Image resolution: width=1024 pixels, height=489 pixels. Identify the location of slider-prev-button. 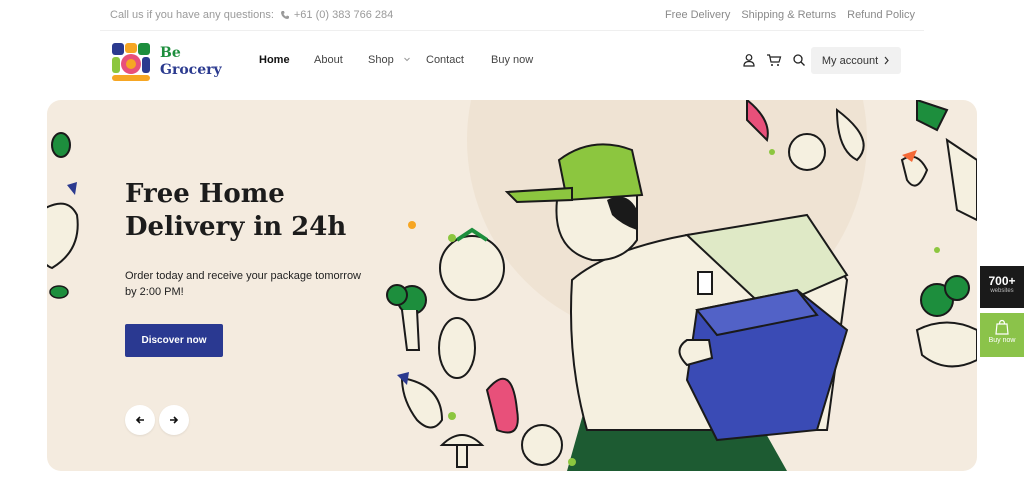
(140, 420).